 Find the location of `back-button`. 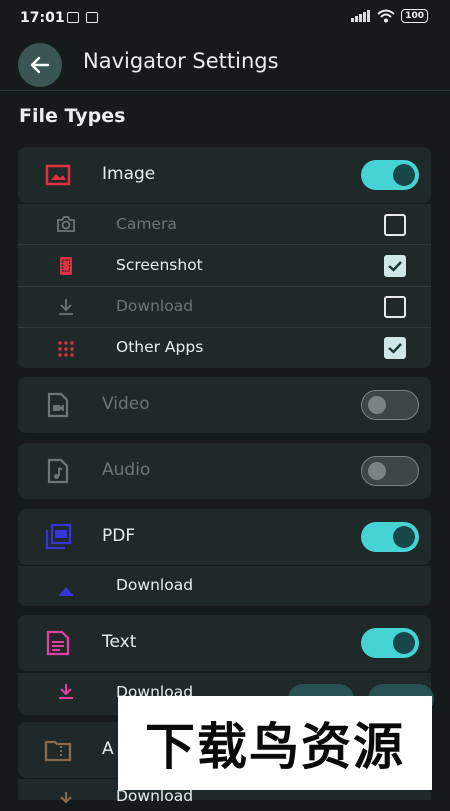

back-button is located at coordinates (40, 65).